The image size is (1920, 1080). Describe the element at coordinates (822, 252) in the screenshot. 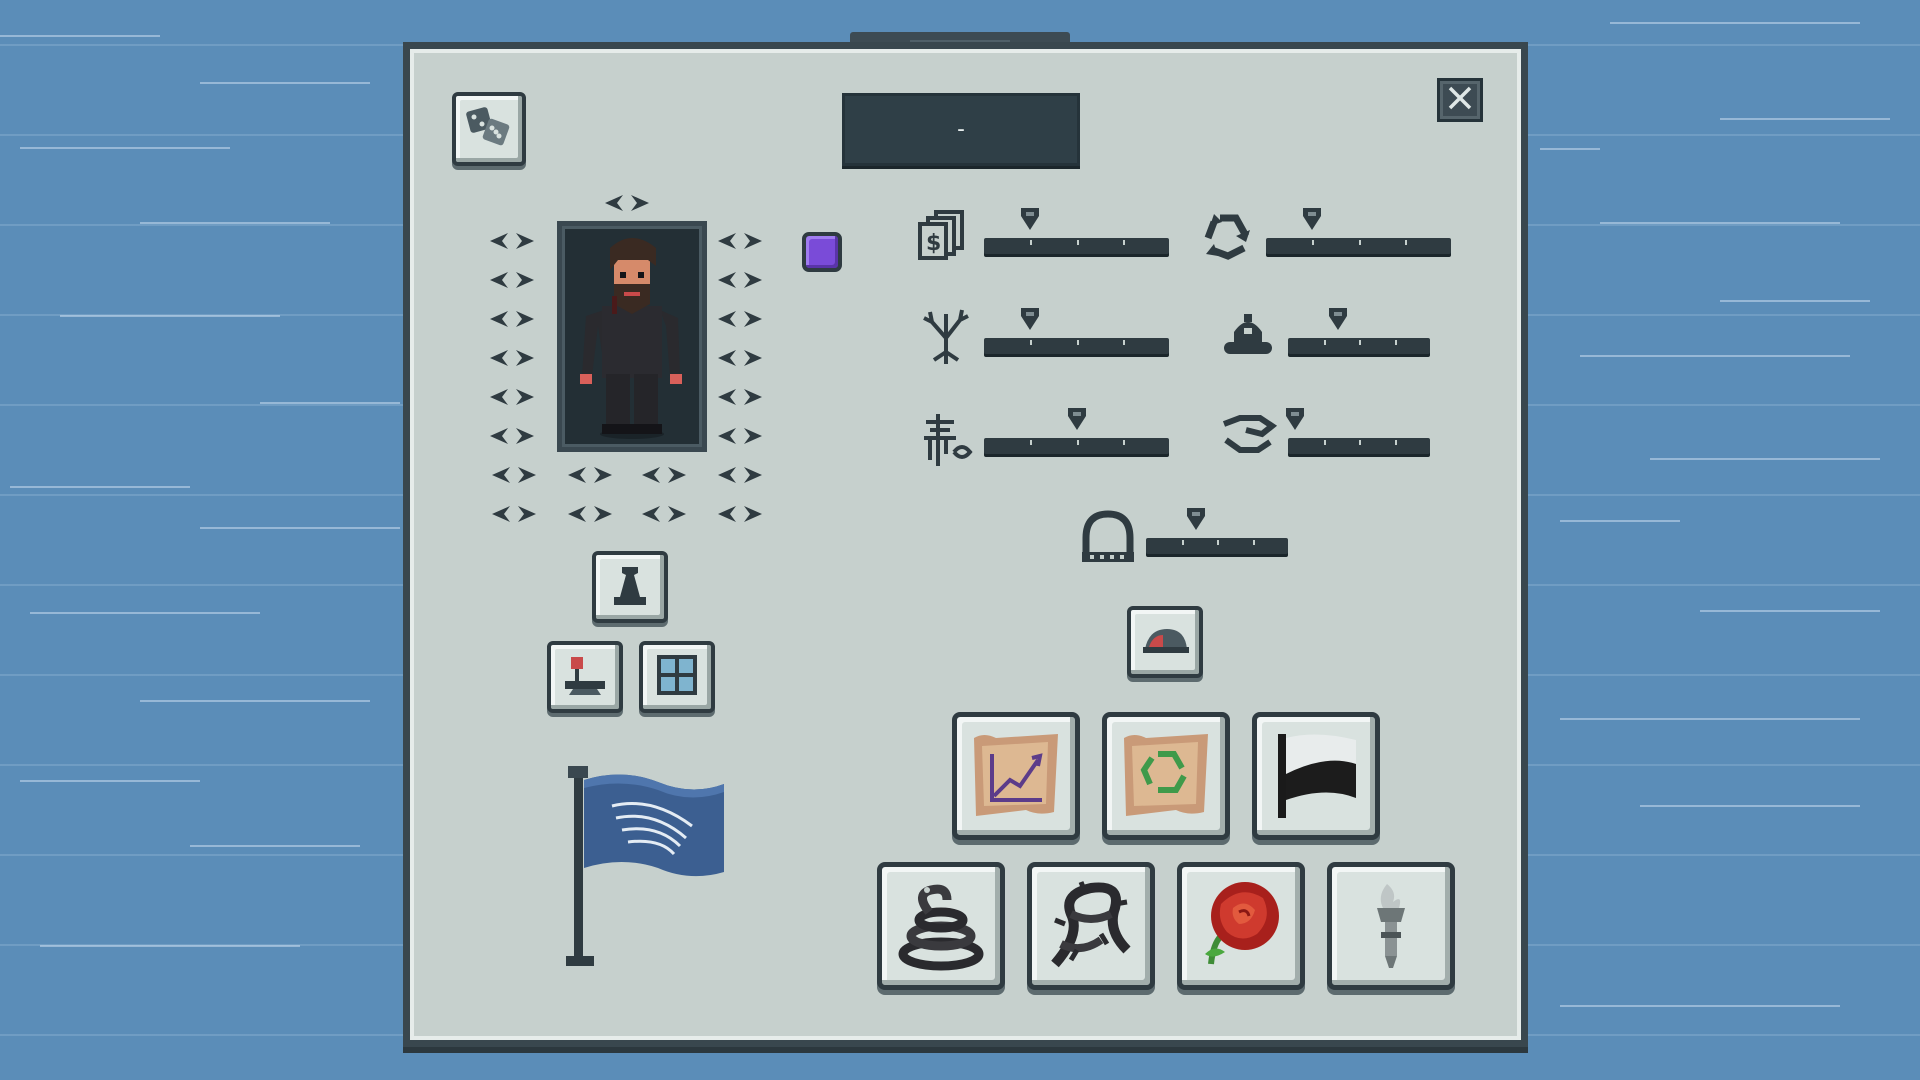

I see `color-swatch-button` at that location.